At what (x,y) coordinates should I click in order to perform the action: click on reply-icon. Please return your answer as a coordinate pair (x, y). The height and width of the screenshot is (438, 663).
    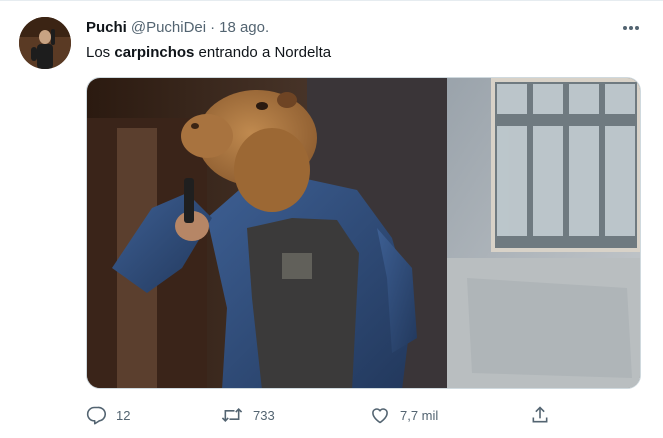
    Looking at the image, I should click on (96, 415).